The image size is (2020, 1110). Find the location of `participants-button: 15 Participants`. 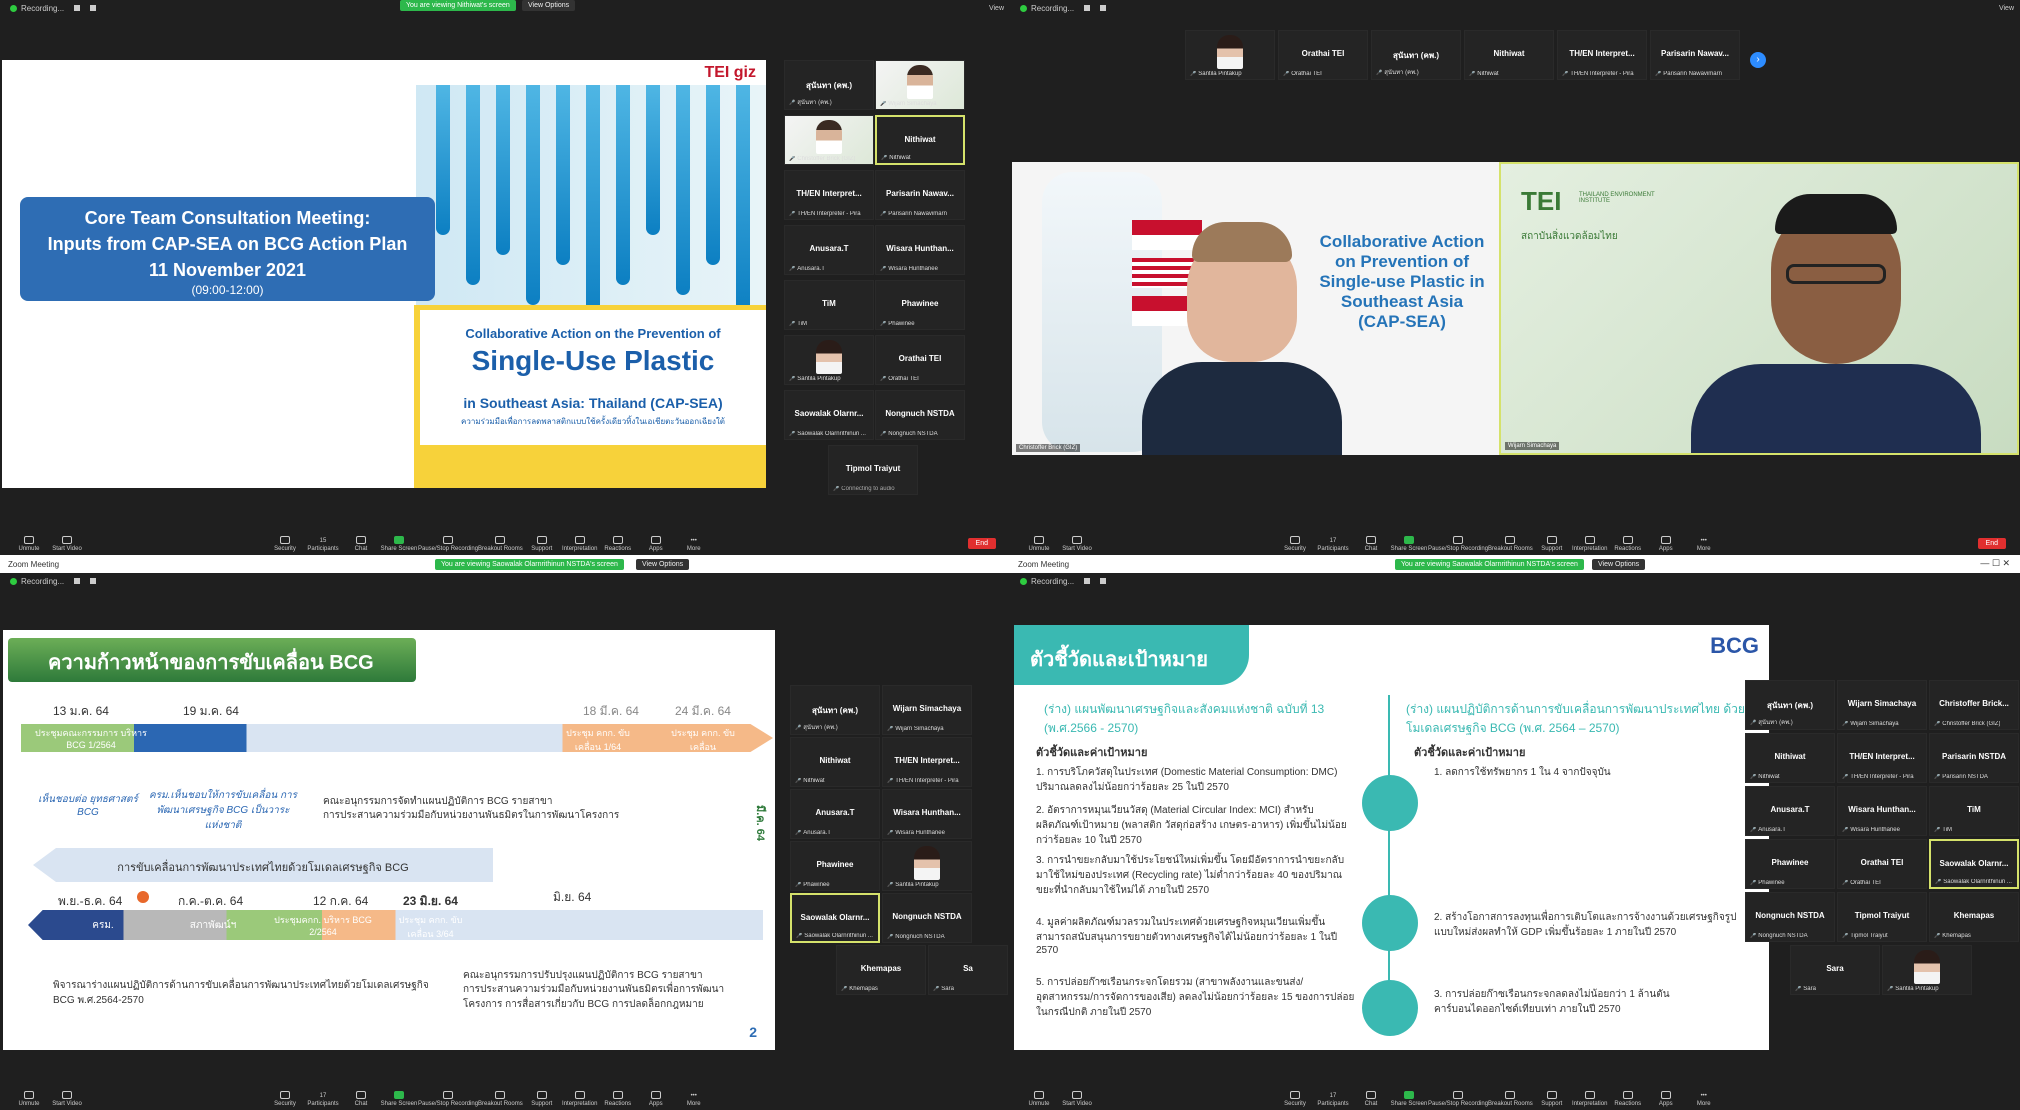

participants-button: 15 Participants is located at coordinates (323, 545).